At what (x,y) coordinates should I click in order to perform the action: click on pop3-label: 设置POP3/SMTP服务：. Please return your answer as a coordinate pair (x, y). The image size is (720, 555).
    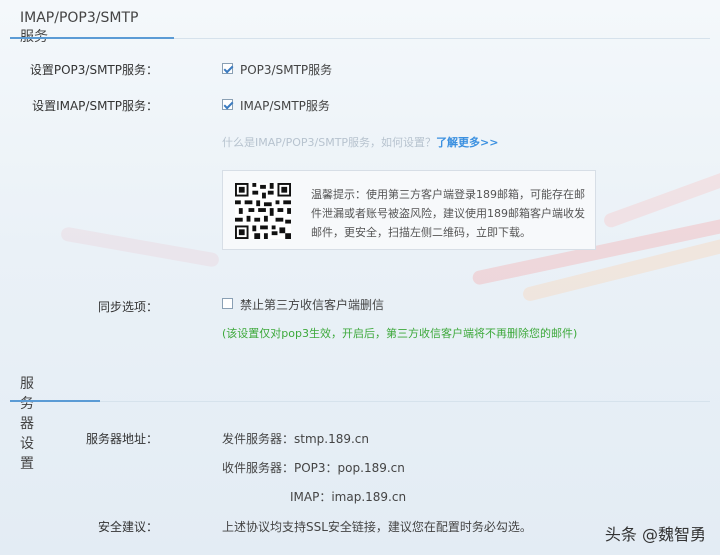
    Looking at the image, I should click on (93, 70).